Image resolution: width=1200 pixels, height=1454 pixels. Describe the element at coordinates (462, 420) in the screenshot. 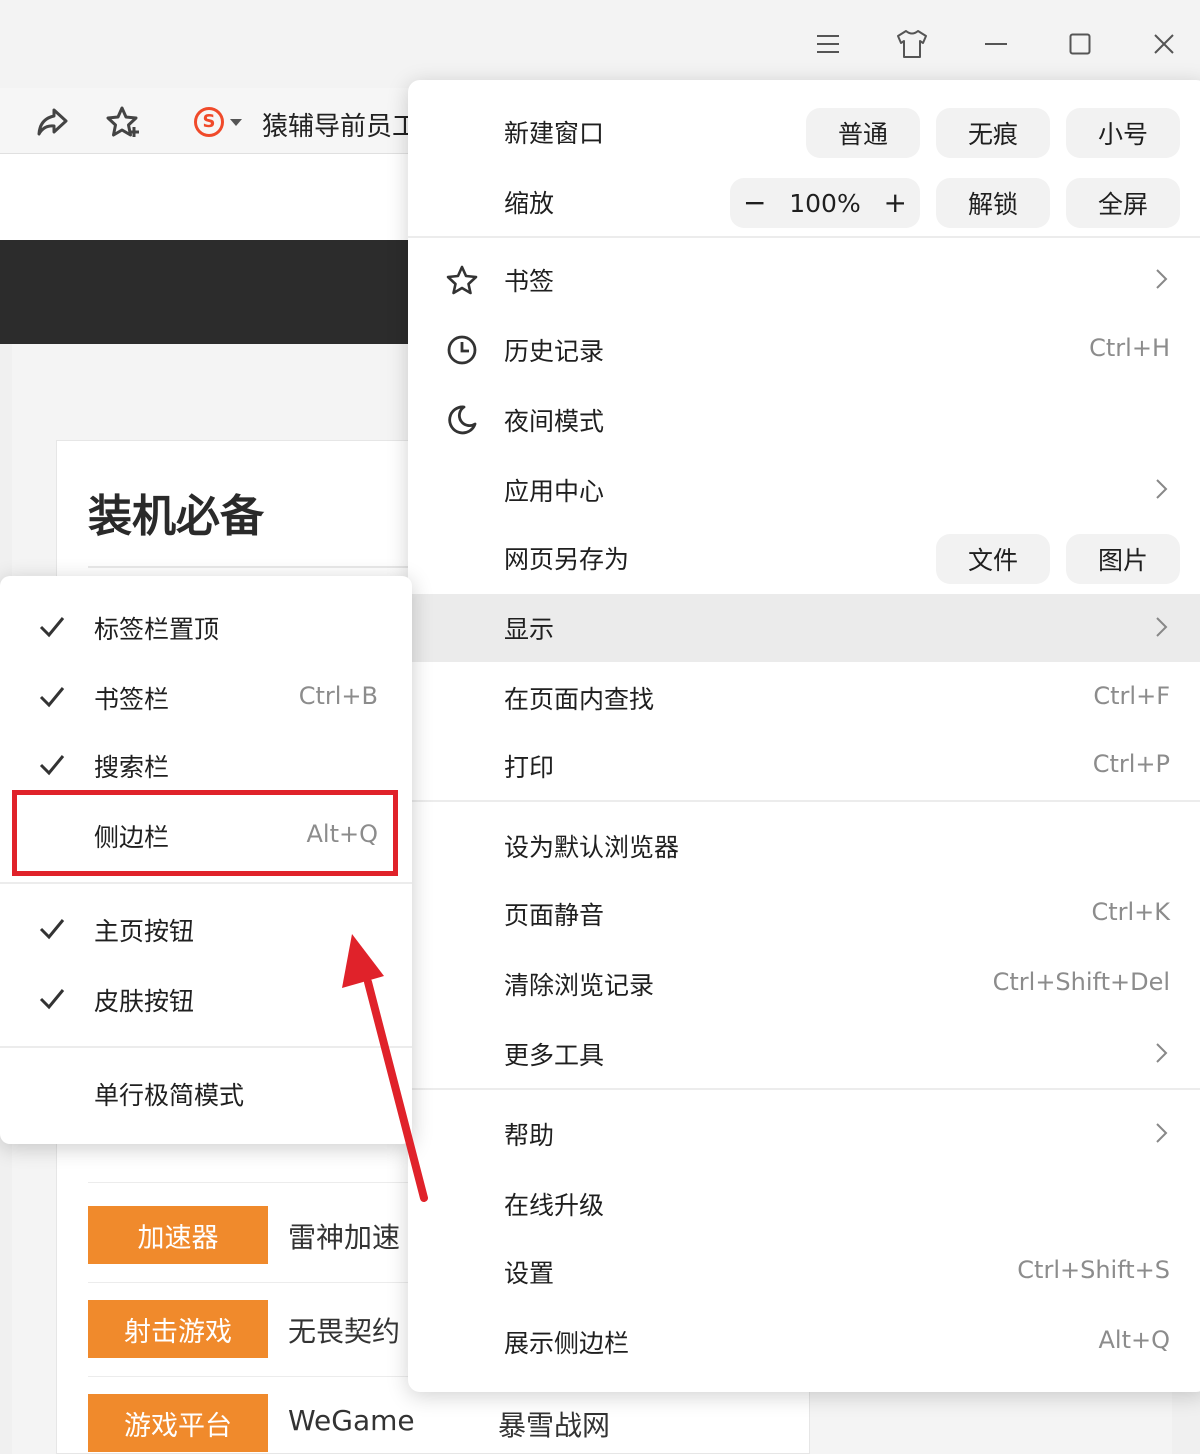

I see `moon-icon` at that location.